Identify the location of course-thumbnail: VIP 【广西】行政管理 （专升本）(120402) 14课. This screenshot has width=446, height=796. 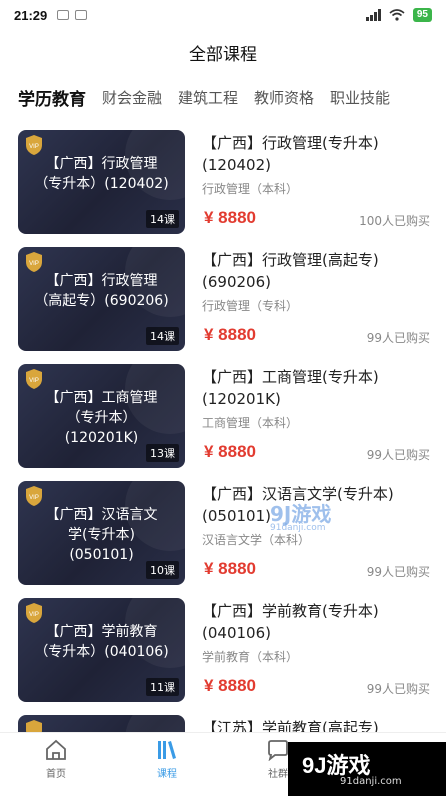
(101, 182).